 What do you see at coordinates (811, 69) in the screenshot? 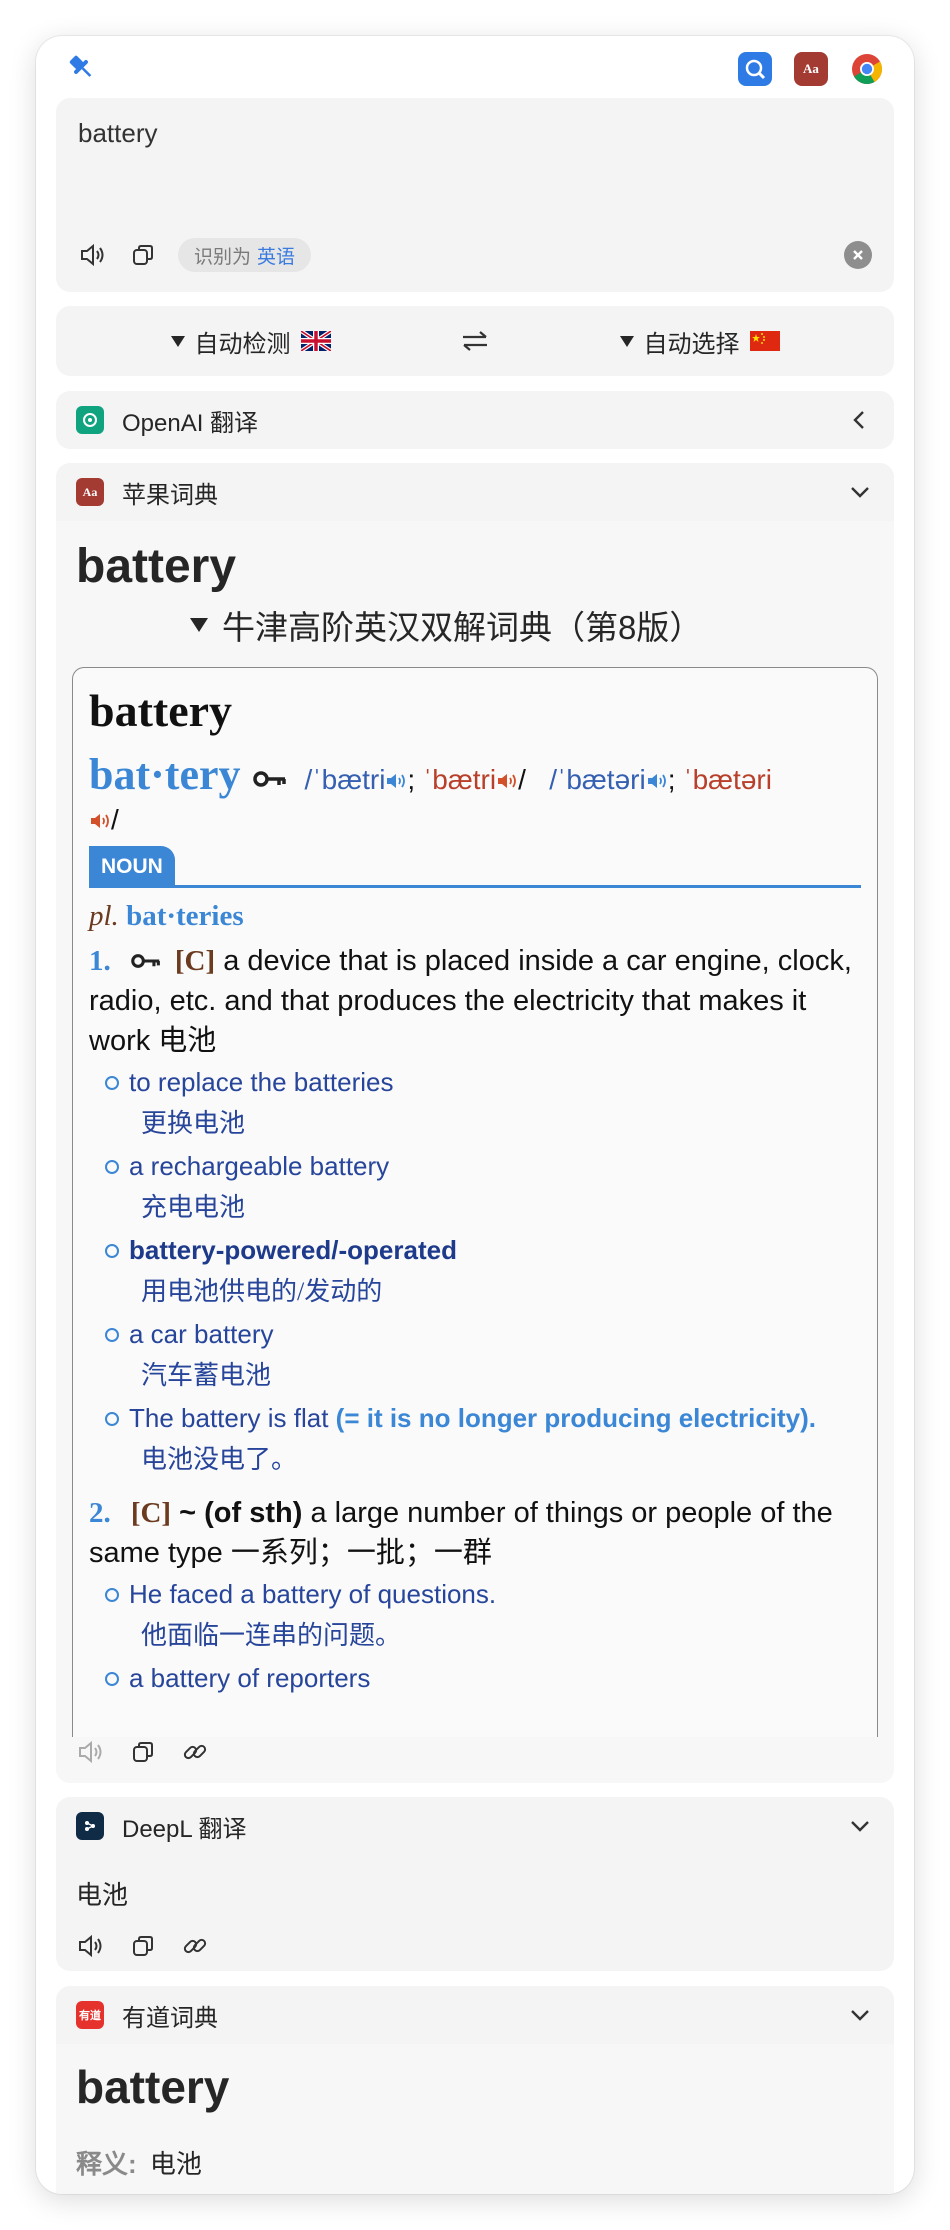
I see `dictionary-icon: Aa` at bounding box center [811, 69].